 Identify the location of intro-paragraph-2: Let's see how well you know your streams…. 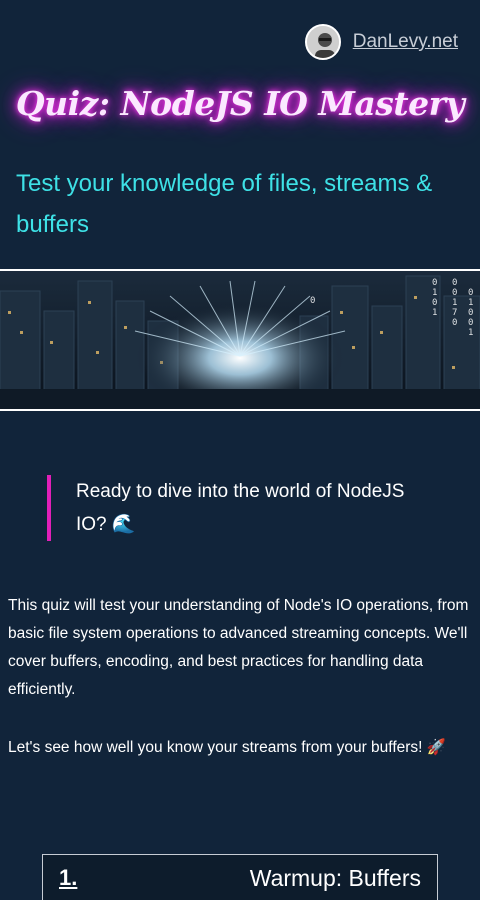
(227, 747).